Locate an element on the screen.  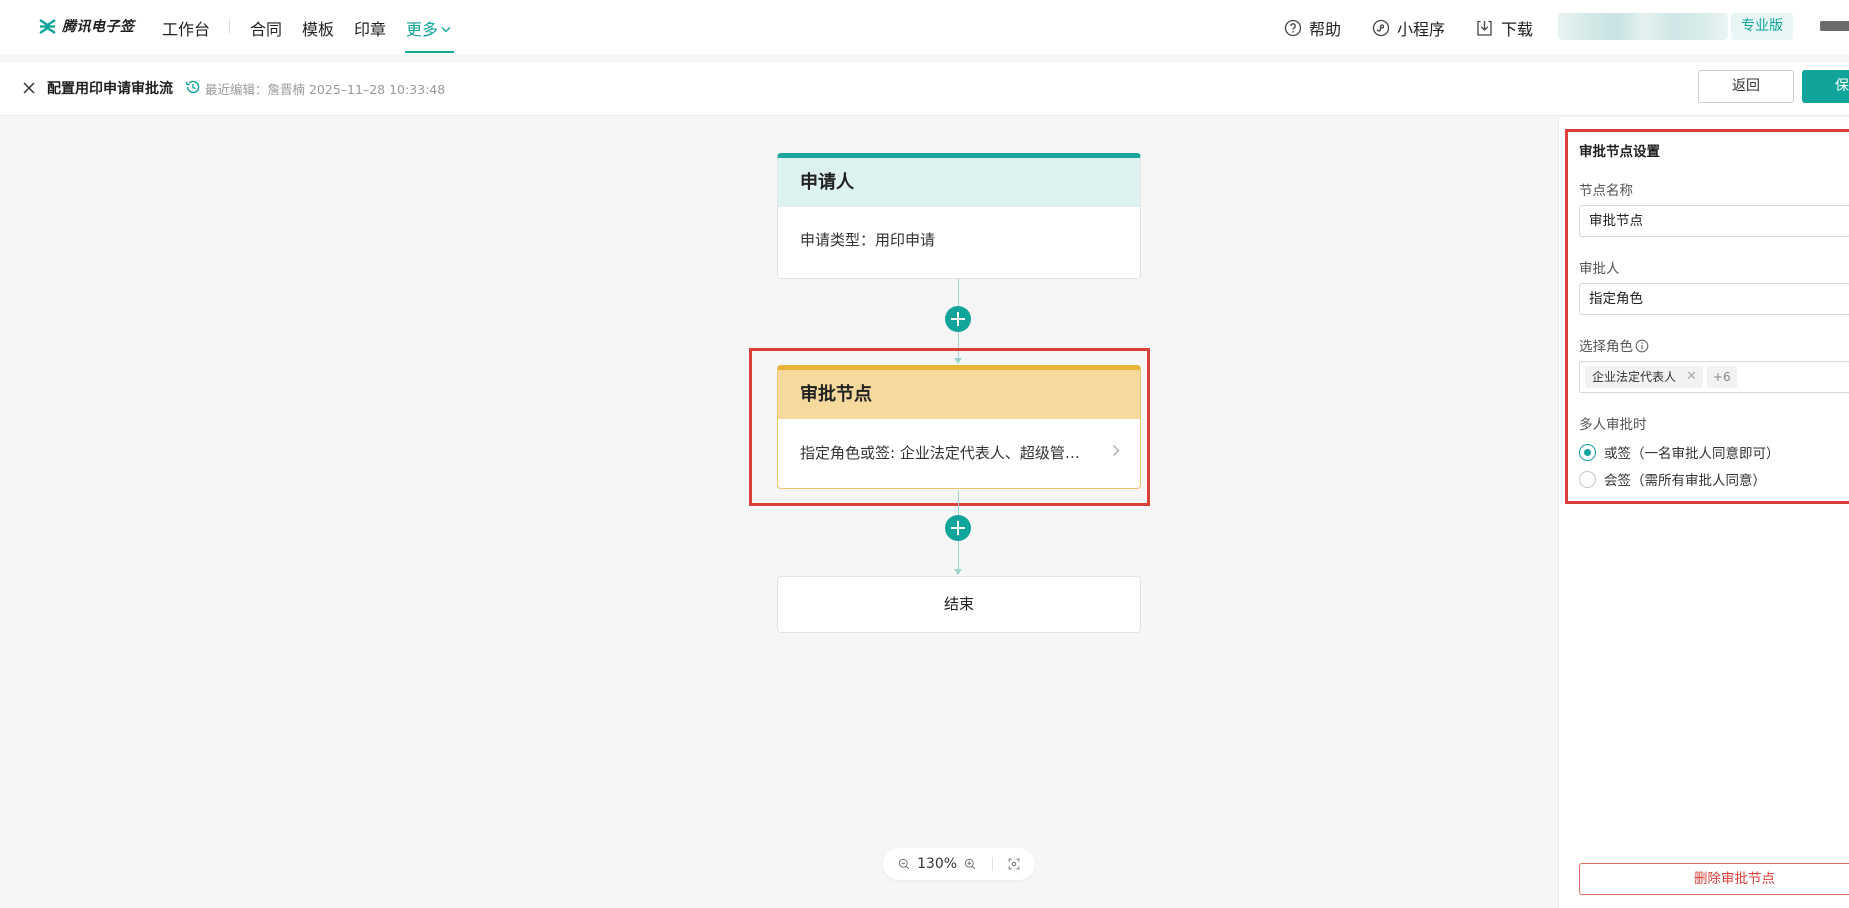
save-button: 保 is located at coordinates (1825, 86).